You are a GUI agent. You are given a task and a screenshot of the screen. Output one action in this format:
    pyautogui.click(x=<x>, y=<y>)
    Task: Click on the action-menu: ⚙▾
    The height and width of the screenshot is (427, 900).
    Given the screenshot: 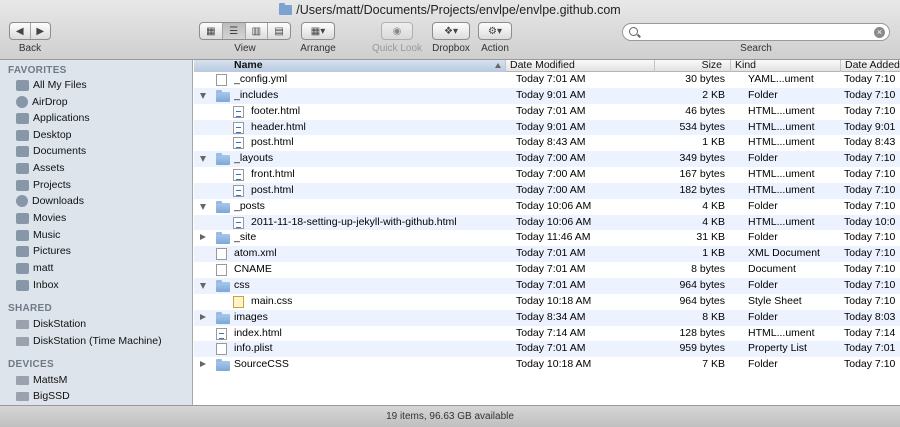 What is the action you would take?
    pyautogui.click(x=495, y=31)
    